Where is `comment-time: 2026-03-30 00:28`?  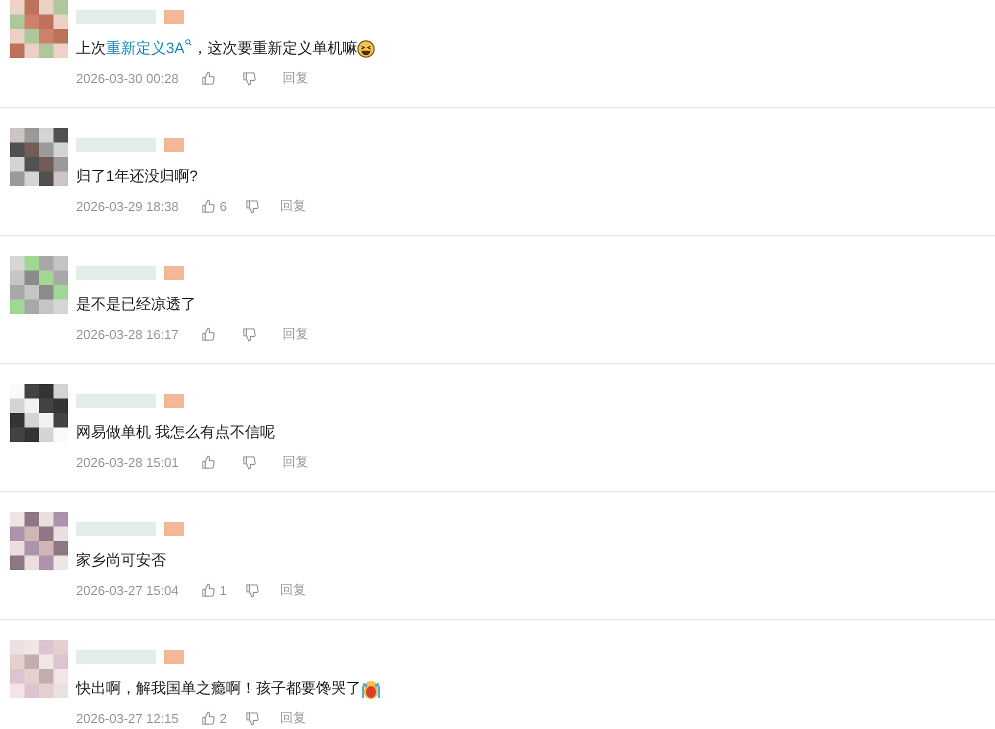 comment-time: 2026-03-30 00:28 is located at coordinates (127, 78).